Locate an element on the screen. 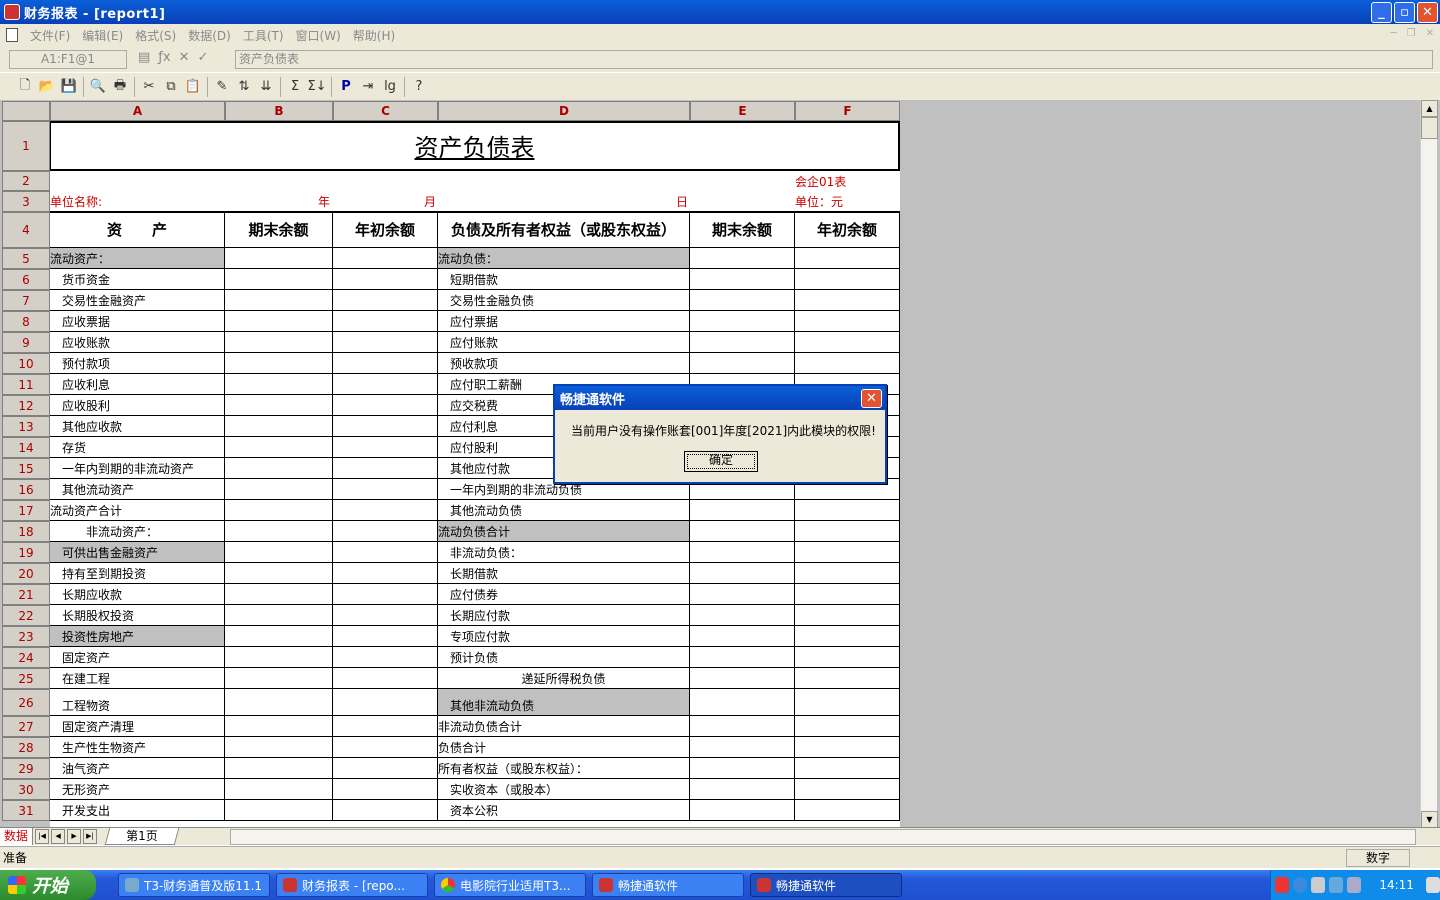 The image size is (1440, 900). row-header: 7 is located at coordinates (26, 300).